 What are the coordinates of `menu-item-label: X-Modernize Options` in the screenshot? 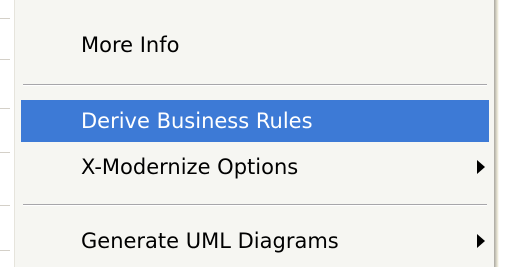 It's located at (190, 167).